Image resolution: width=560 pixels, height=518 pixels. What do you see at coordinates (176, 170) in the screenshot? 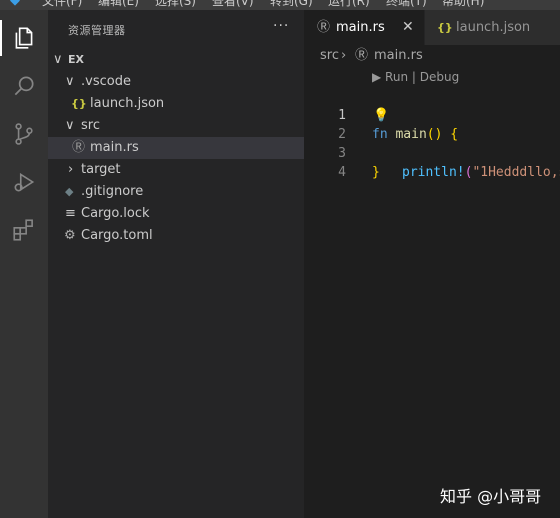
I see `tree-item-target: › target` at bounding box center [176, 170].